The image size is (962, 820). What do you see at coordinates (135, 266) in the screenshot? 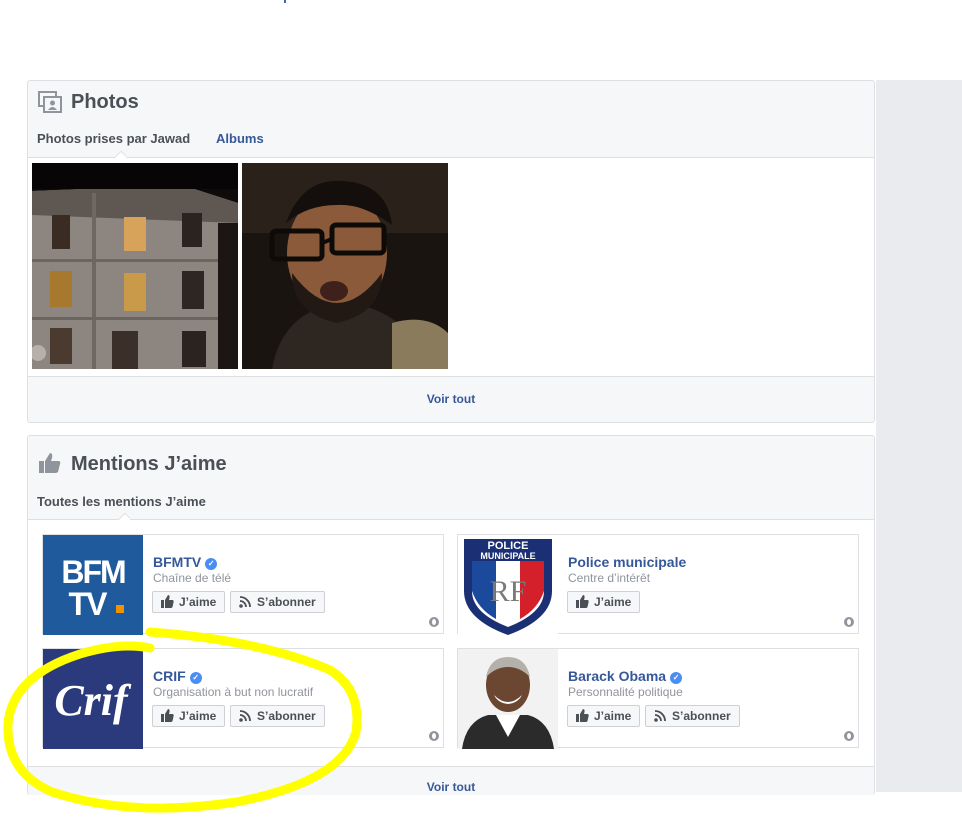
I see `photo-building` at bounding box center [135, 266].